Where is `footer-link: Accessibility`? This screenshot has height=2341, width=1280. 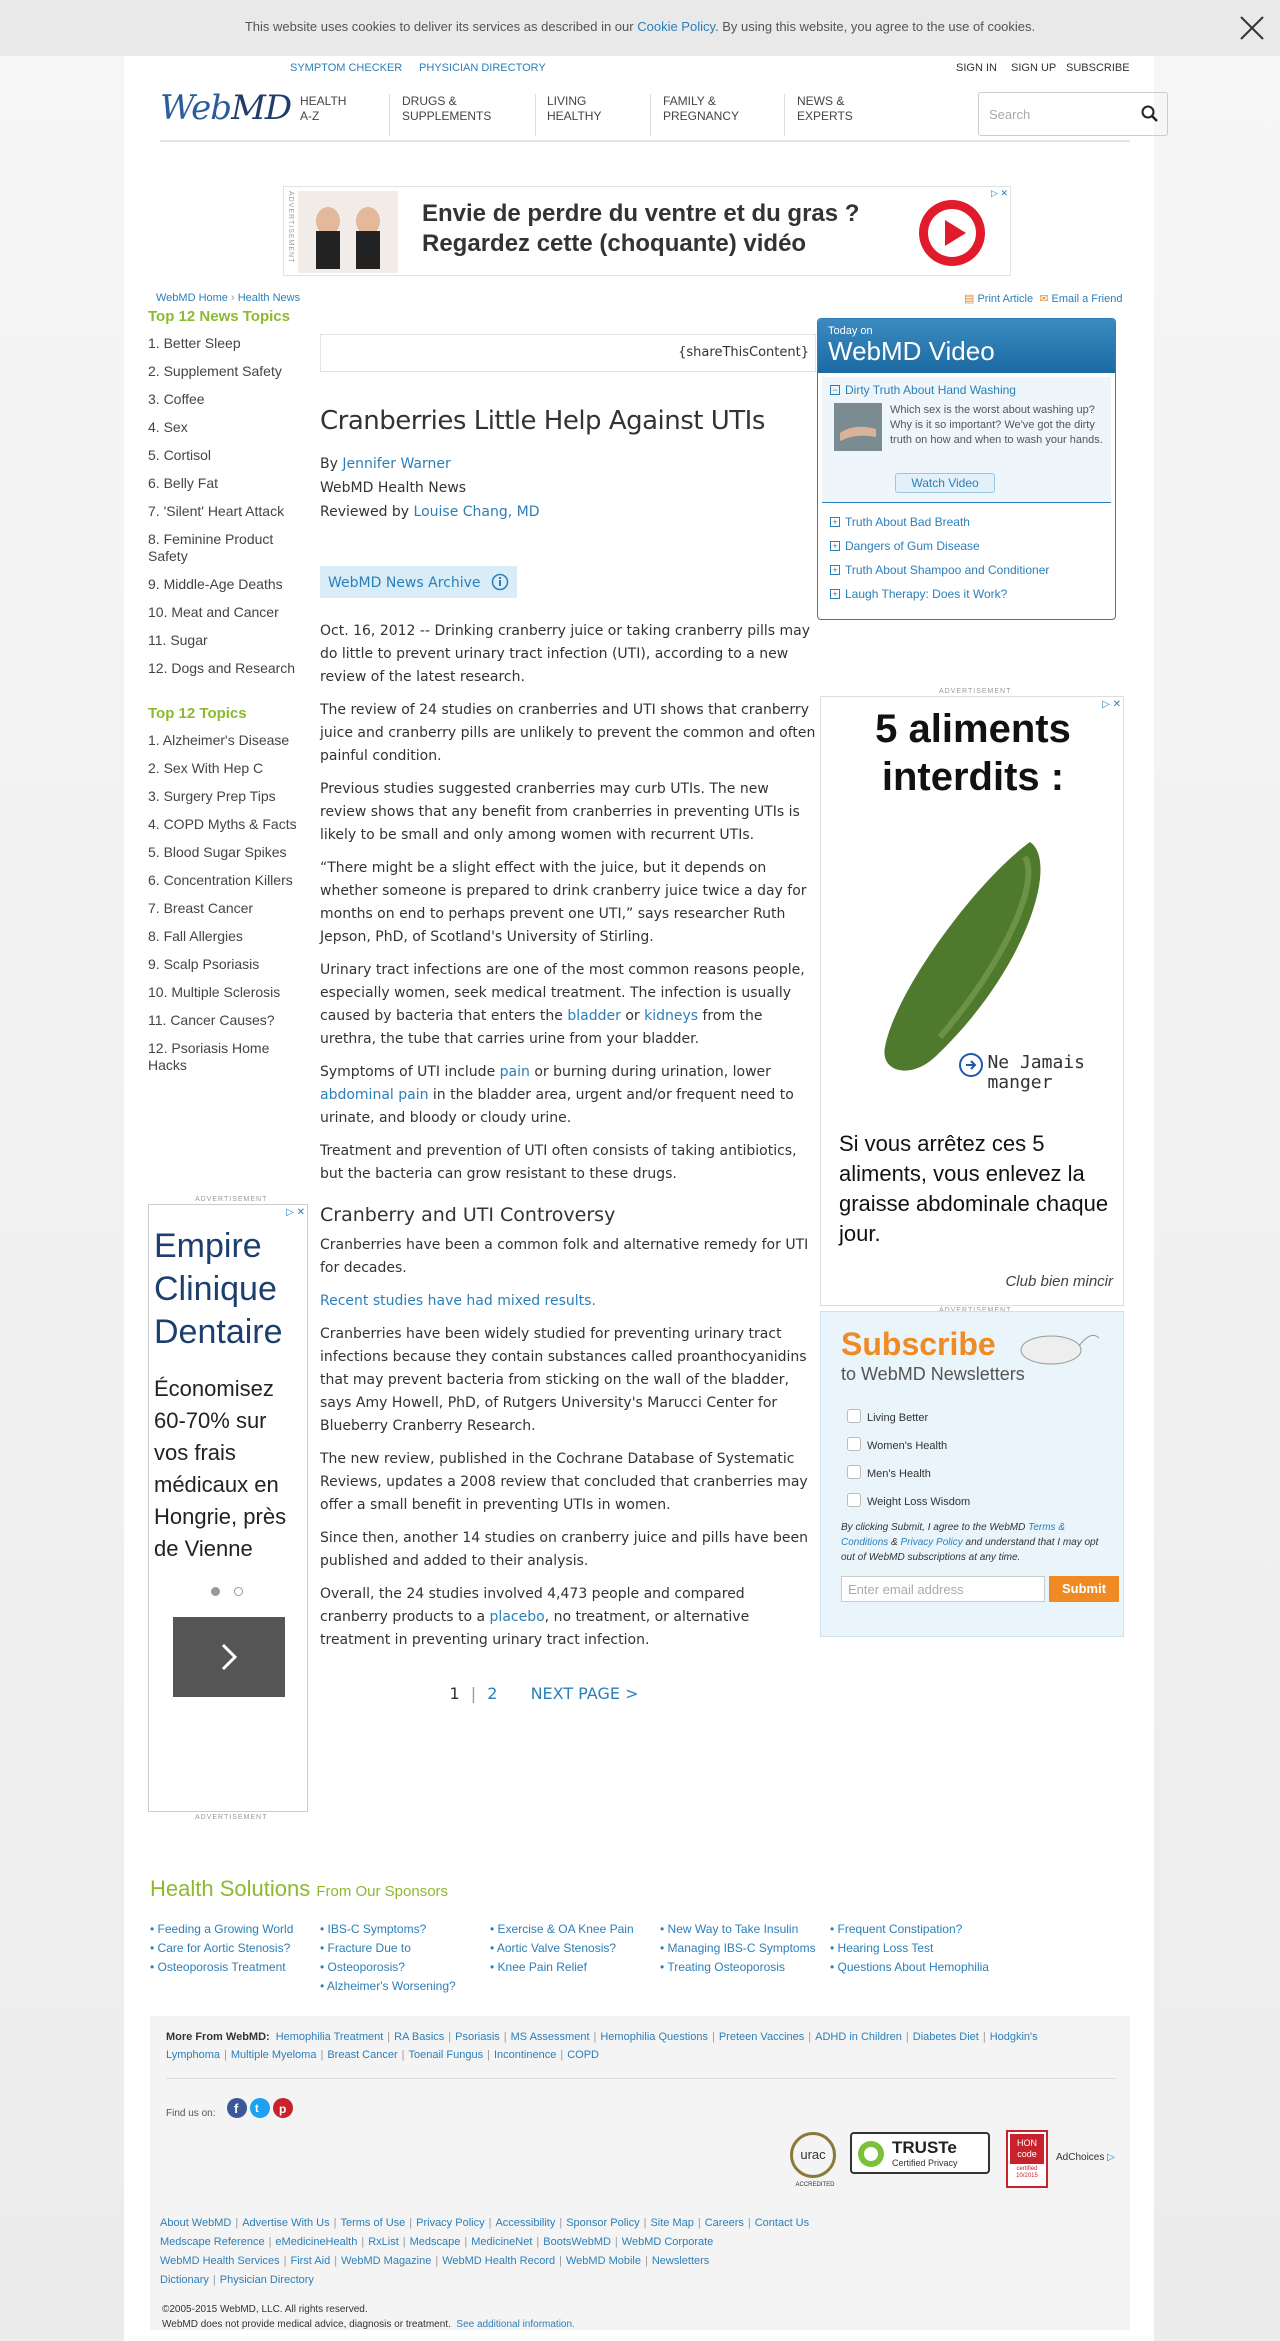
footer-link: Accessibility is located at coordinates (525, 2223).